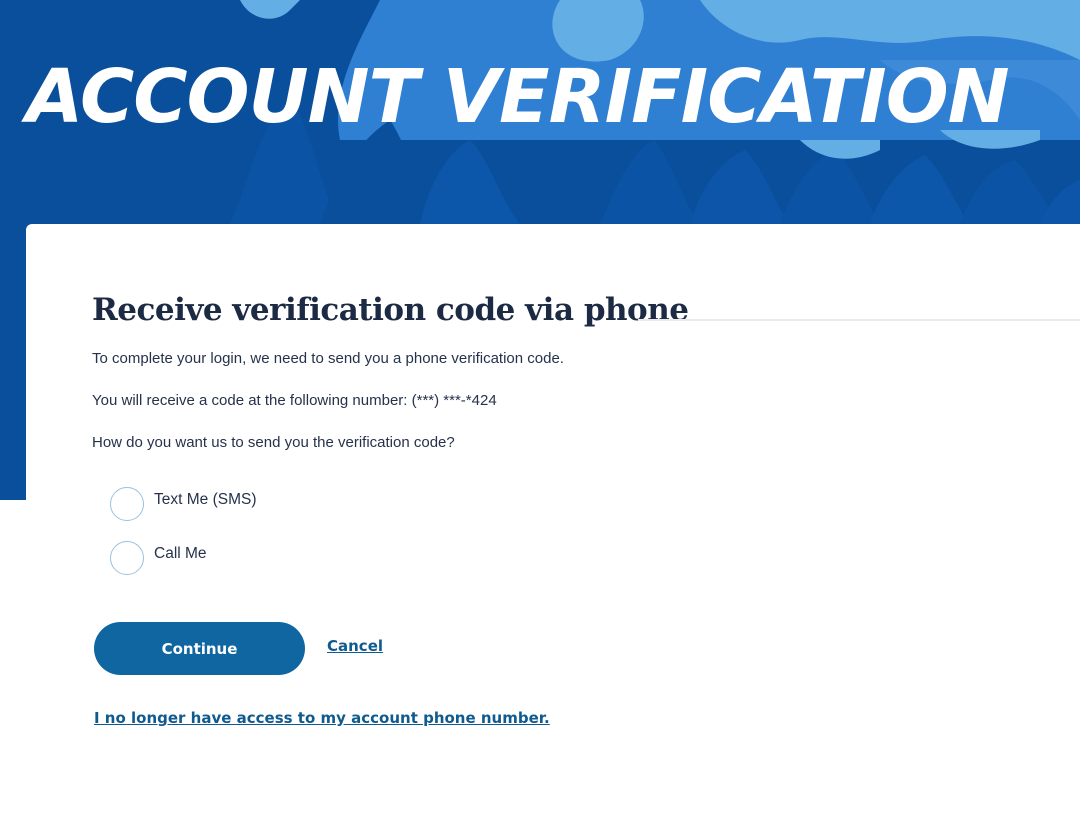 The width and height of the screenshot is (1080, 824). What do you see at coordinates (205, 499) in the screenshot?
I see `sms-label: Text Me (SMS)` at bounding box center [205, 499].